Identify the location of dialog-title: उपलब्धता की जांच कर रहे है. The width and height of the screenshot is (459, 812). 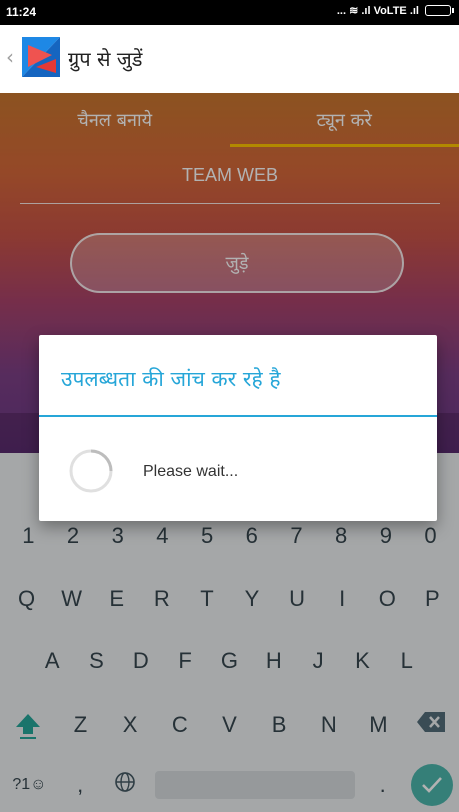
(171, 379).